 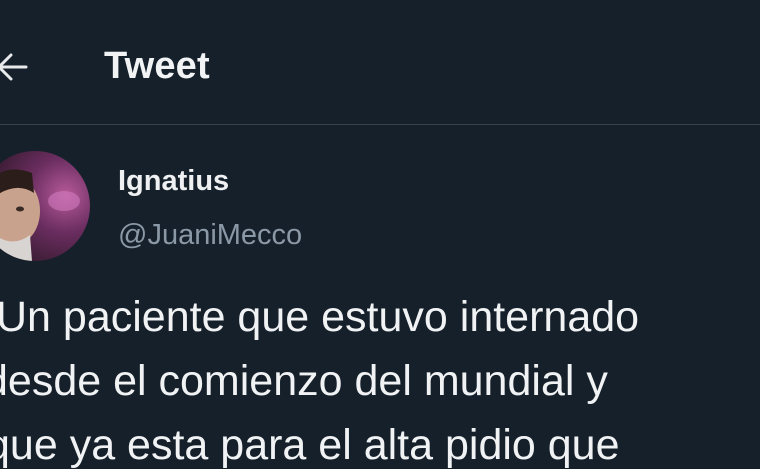 What do you see at coordinates (210, 235) in the screenshot?
I see `author-handle: @JuaniMecco` at bounding box center [210, 235].